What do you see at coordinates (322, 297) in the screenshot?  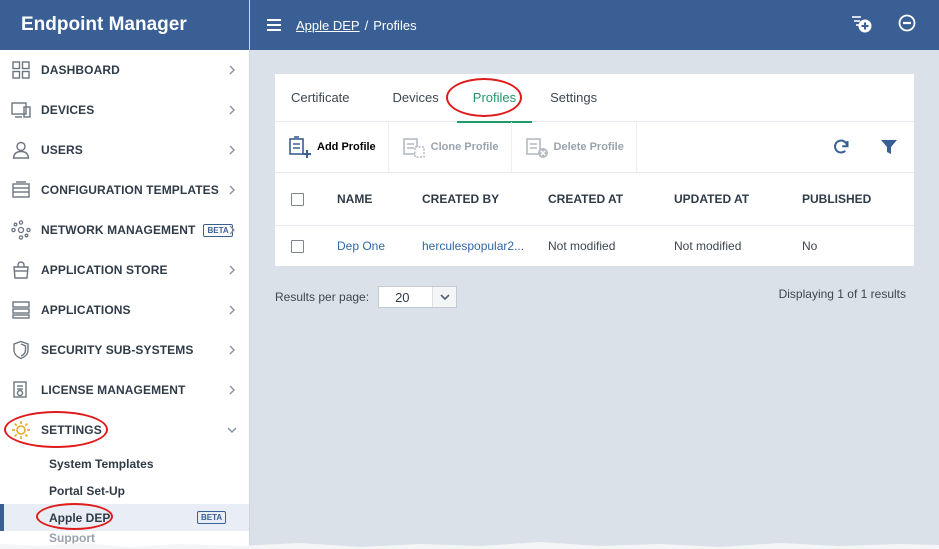 I see `results-per-page-label: Results per page:` at bounding box center [322, 297].